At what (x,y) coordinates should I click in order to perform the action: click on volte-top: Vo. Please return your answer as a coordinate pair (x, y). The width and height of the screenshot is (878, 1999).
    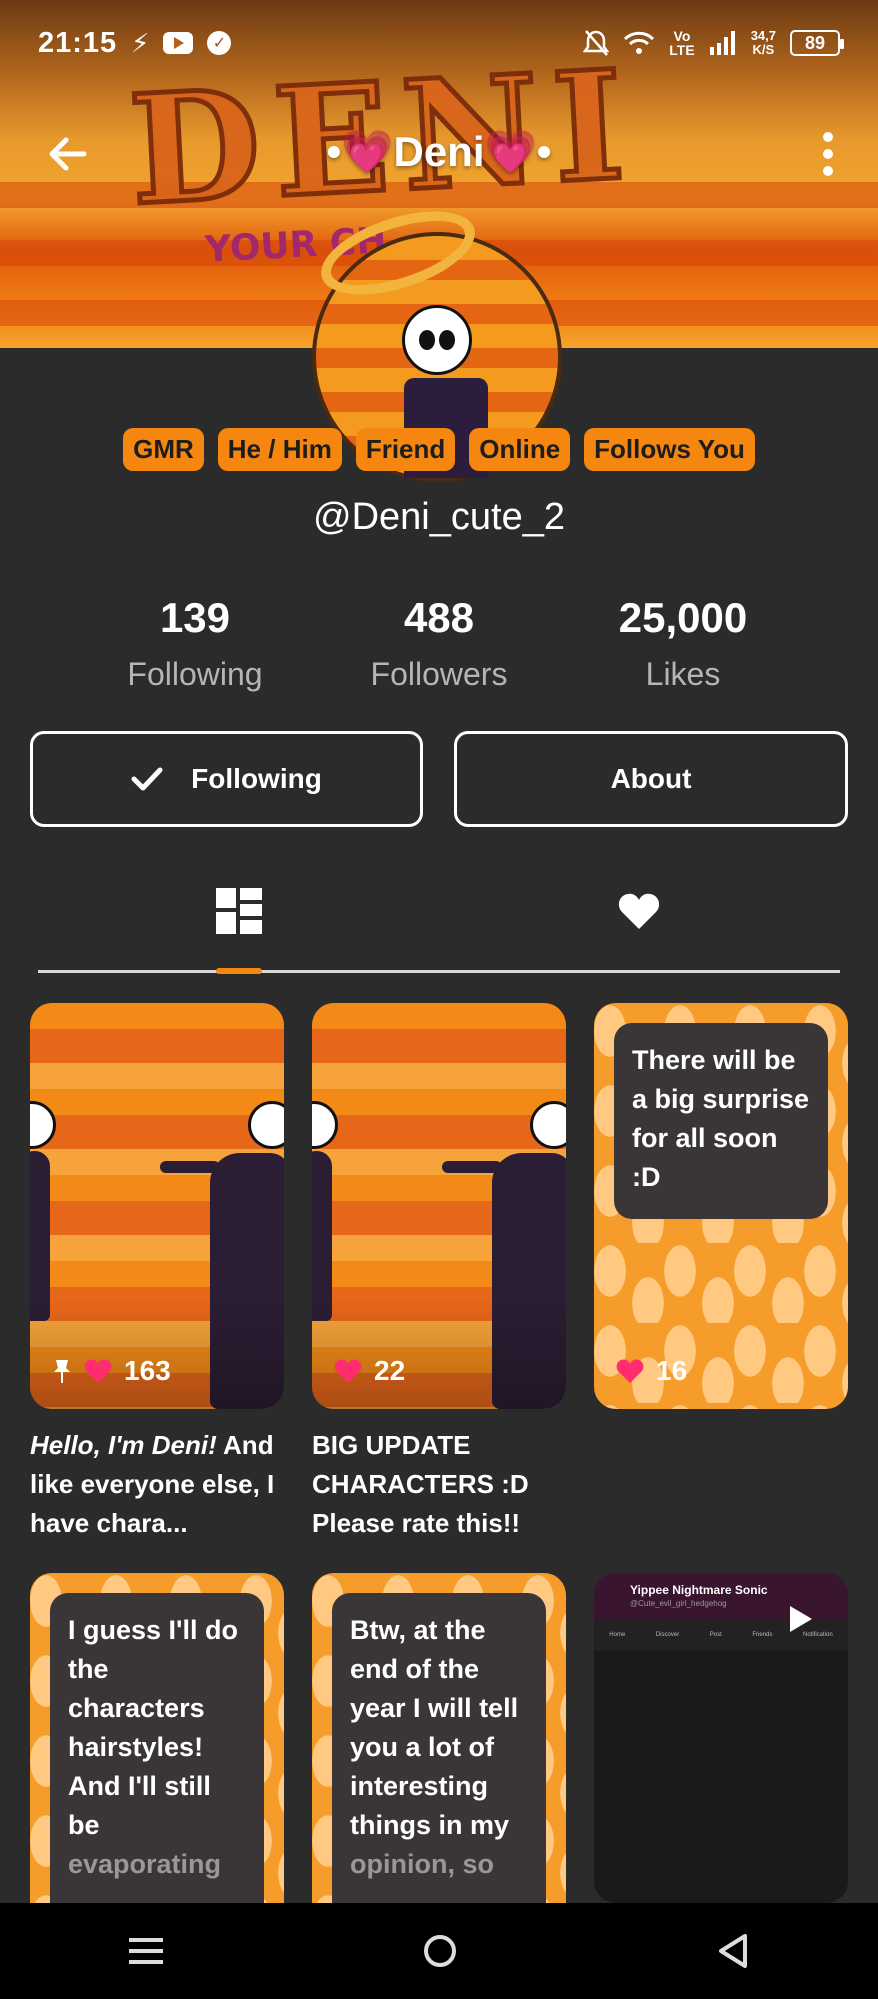
    Looking at the image, I should click on (682, 36).